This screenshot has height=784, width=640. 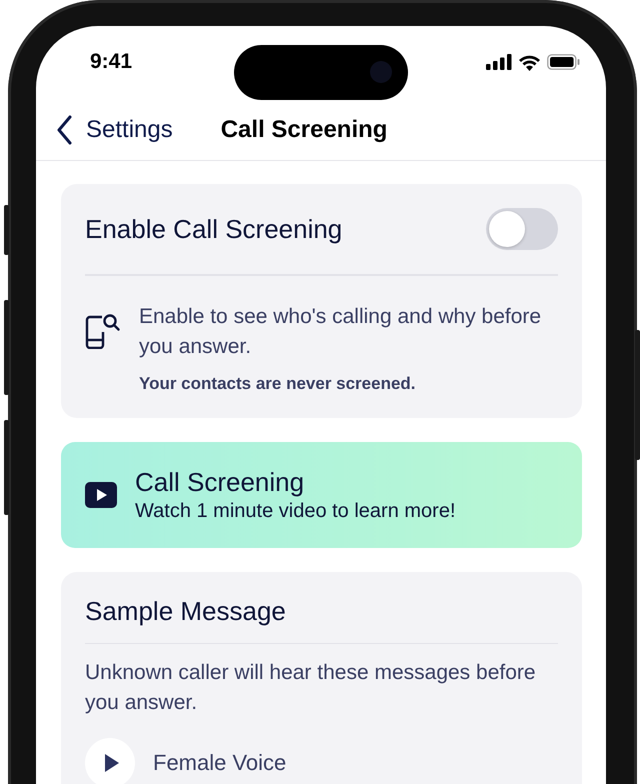 What do you see at coordinates (340, 332) in the screenshot?
I see `description-text: Enable to see who's calling and why before you answer.` at bounding box center [340, 332].